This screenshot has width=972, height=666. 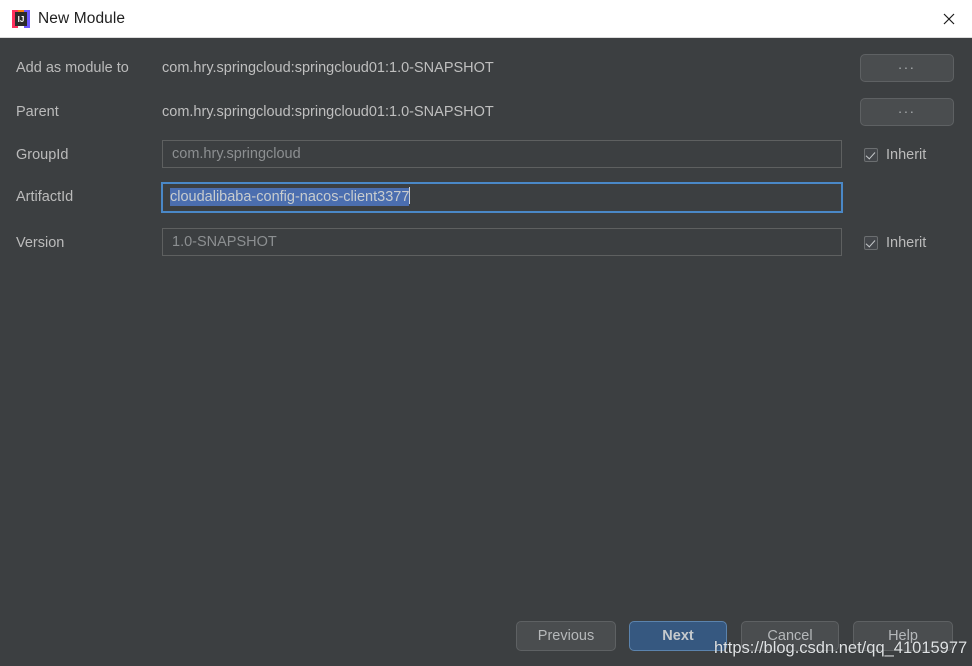 I want to click on previous-button: Previous, so click(x=566, y=636).